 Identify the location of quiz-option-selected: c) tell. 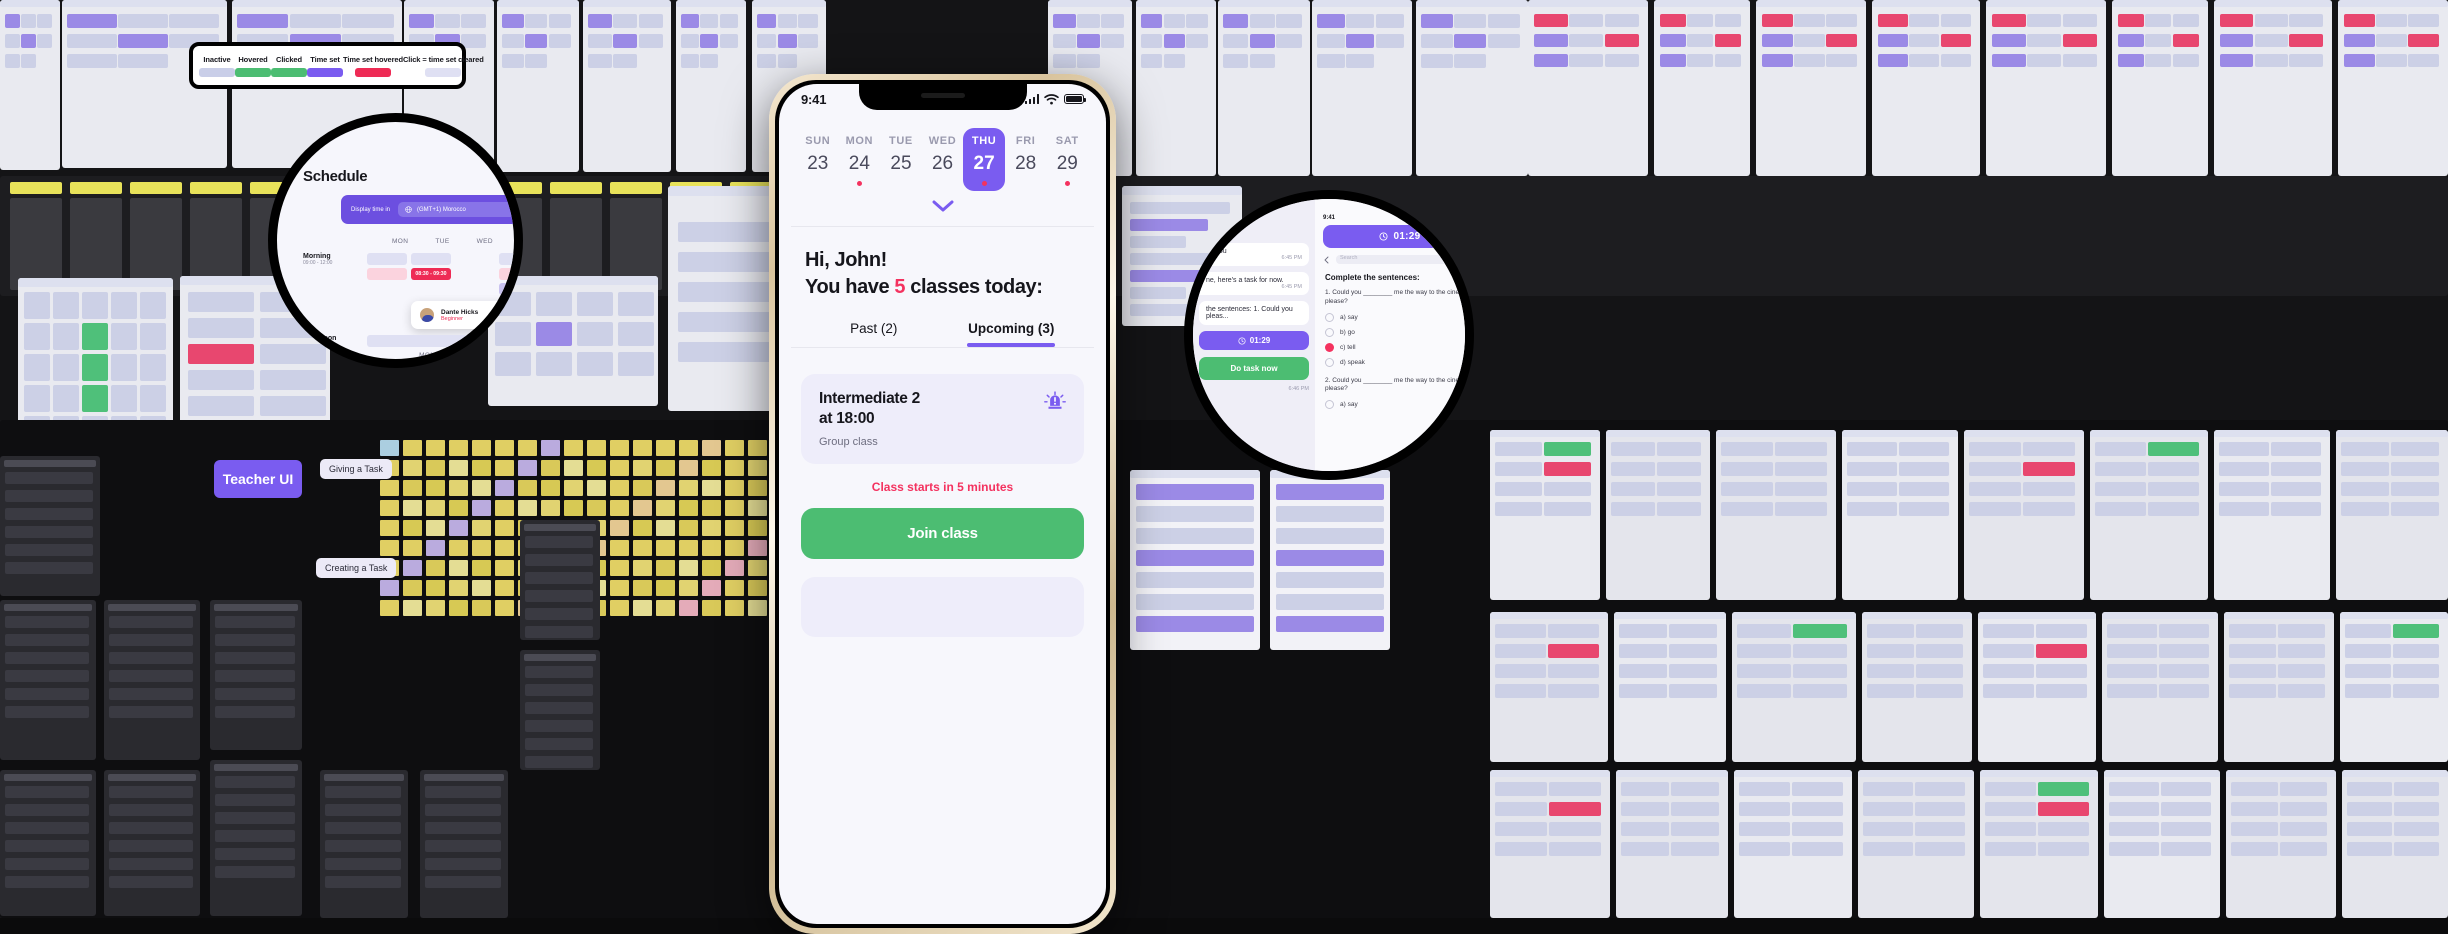
(1395, 347).